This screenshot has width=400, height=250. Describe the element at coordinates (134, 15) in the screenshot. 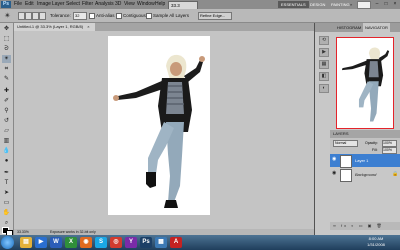

I see `contiguous-label: Contiguous` at that location.